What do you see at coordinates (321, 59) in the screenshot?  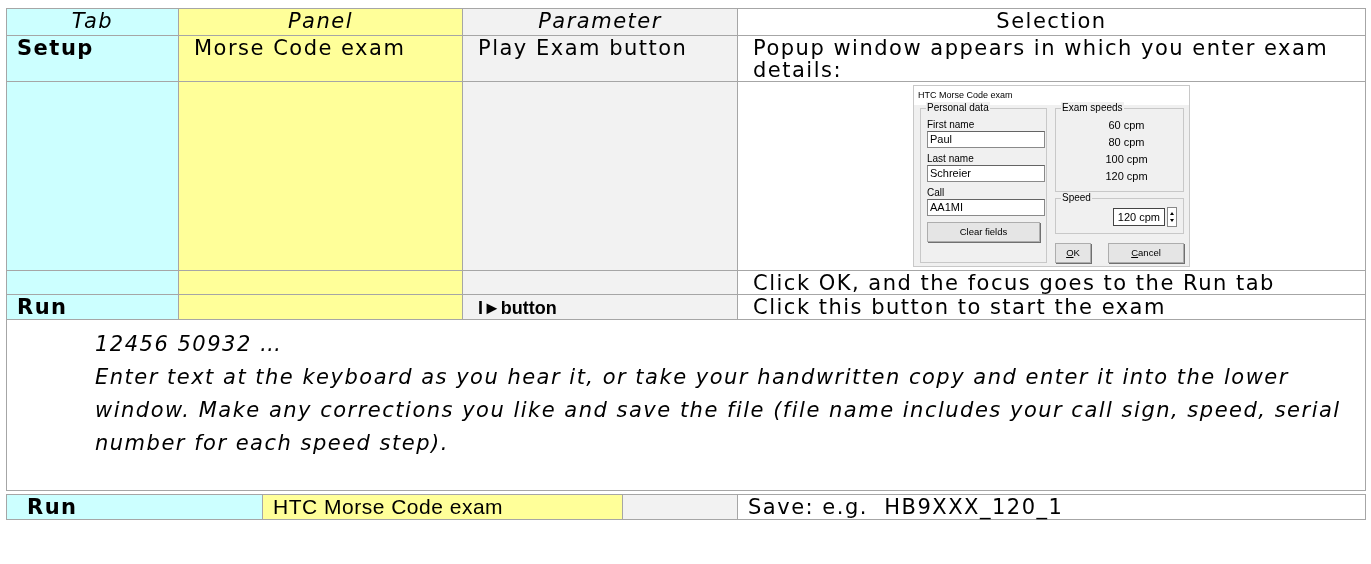 I see `table-cell: Morse Code exam` at bounding box center [321, 59].